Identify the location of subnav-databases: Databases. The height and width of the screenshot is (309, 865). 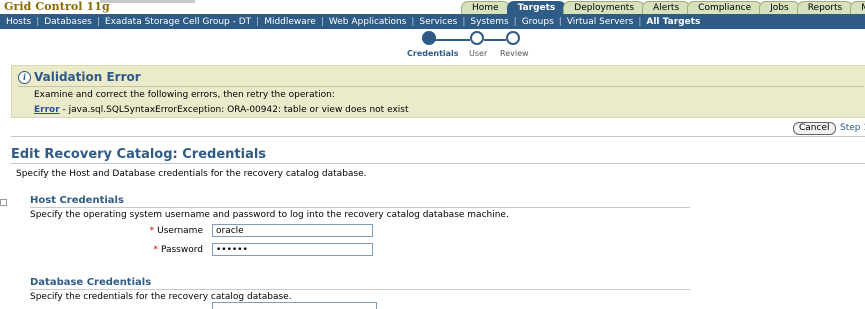
(68, 22).